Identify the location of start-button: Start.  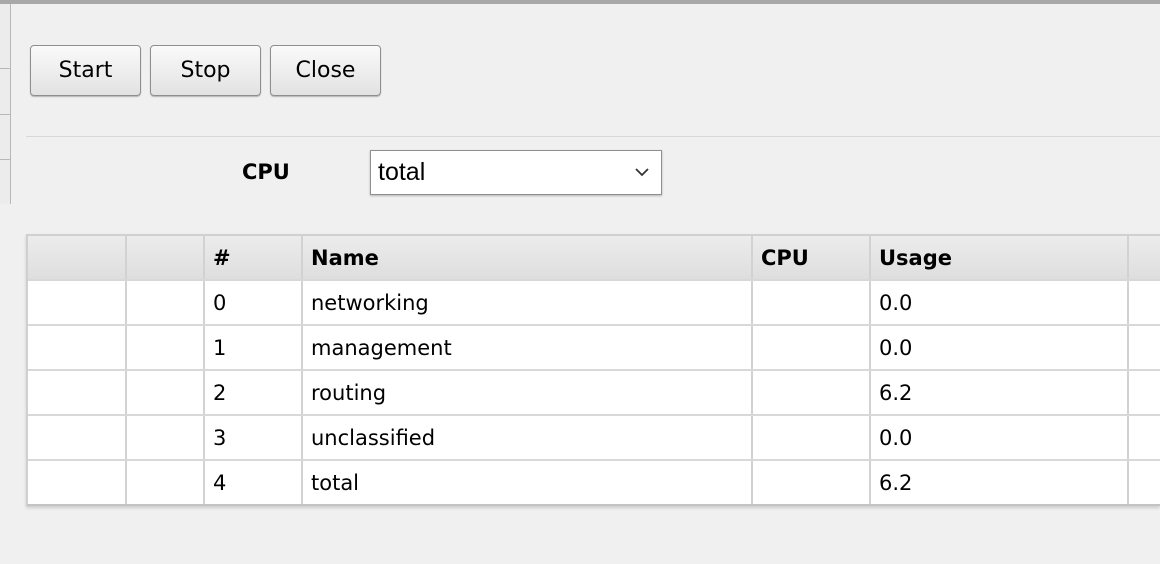
(85, 70).